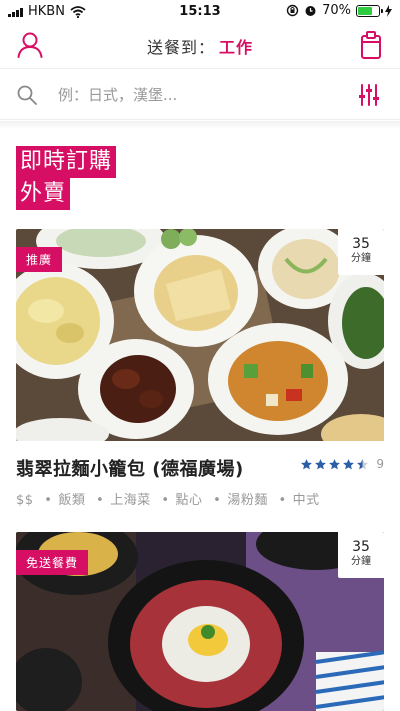  I want to click on status-bar: HKBN 15:13 70%, so click(200, 12).